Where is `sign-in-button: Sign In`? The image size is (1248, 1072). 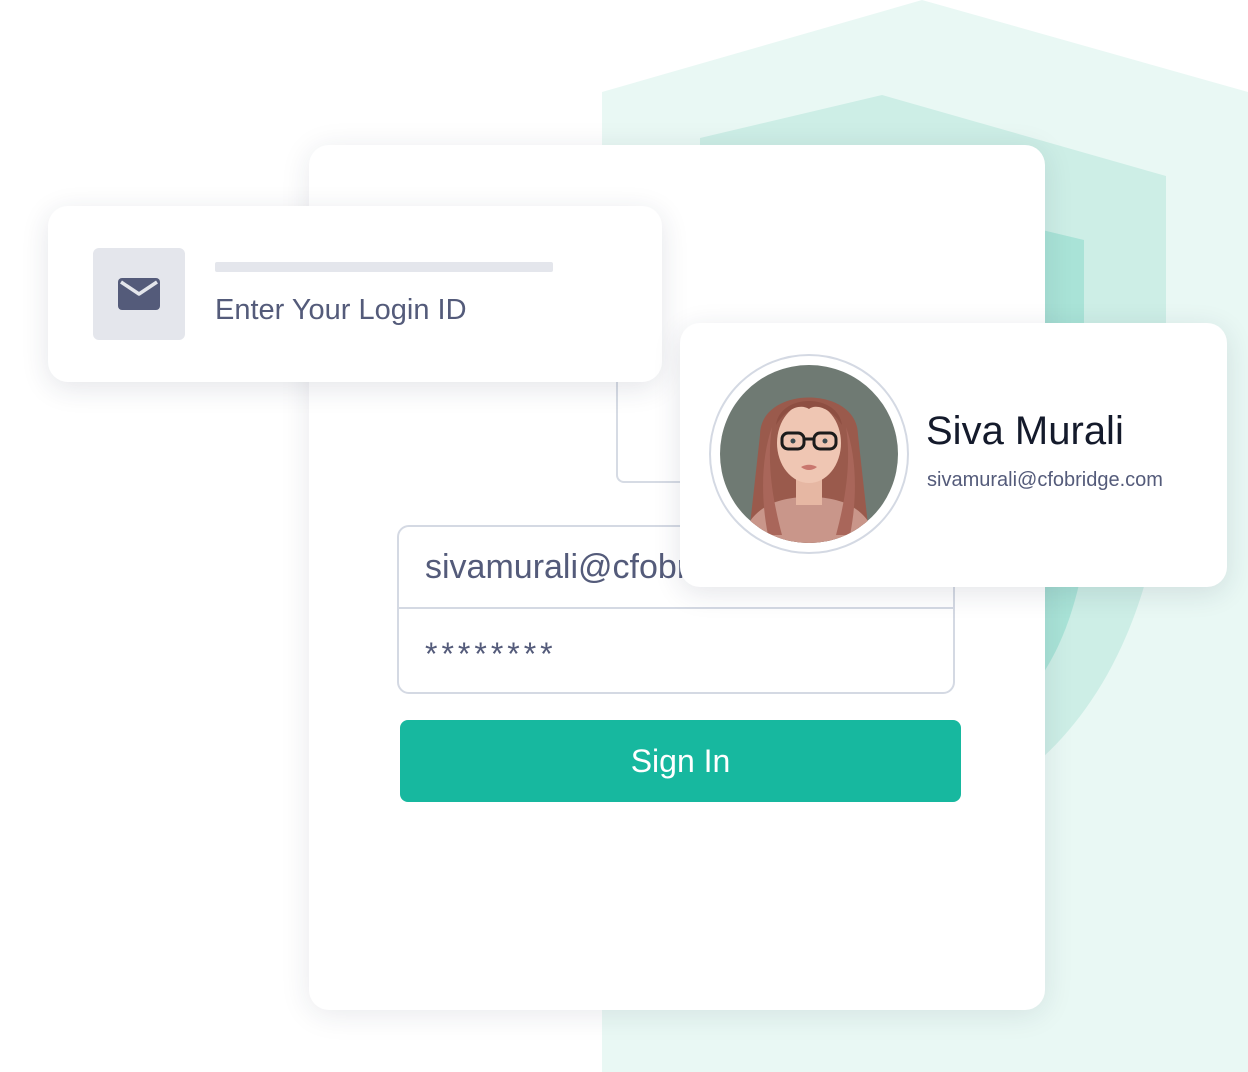 sign-in-button: Sign In is located at coordinates (680, 761).